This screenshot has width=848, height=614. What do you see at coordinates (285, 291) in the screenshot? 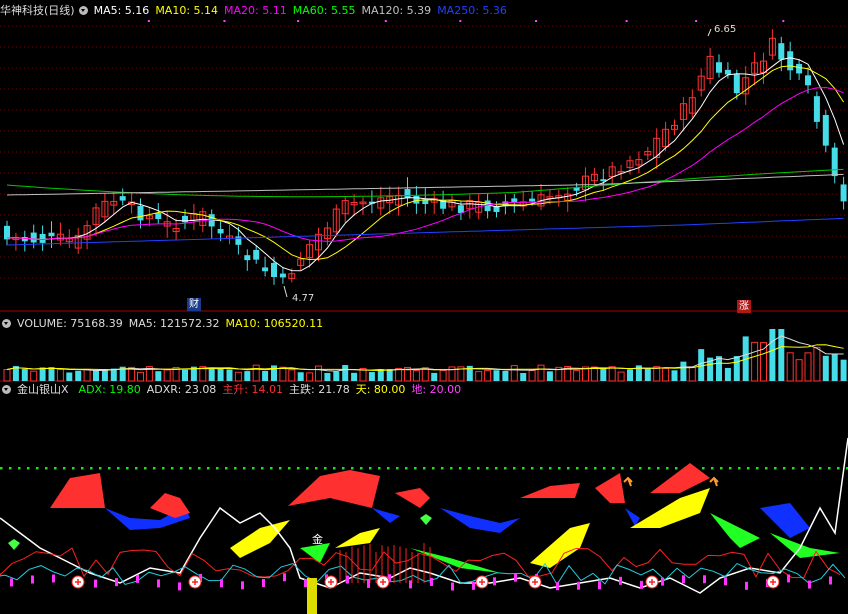
I see `low-pointer` at bounding box center [285, 291].